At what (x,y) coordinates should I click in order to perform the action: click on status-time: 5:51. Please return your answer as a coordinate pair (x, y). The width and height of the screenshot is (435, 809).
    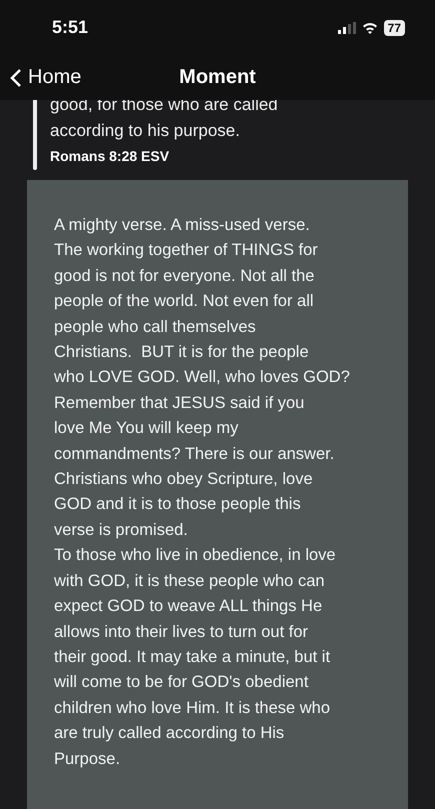
    Looking at the image, I should click on (70, 27).